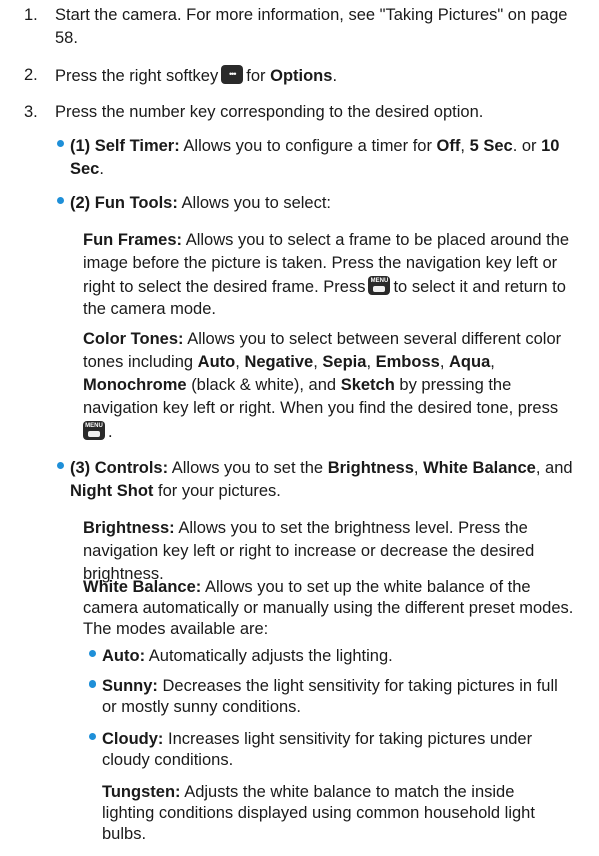 The height and width of the screenshot is (856, 599). I want to click on fun-frames-line-4: the camera mode., so click(149, 309).